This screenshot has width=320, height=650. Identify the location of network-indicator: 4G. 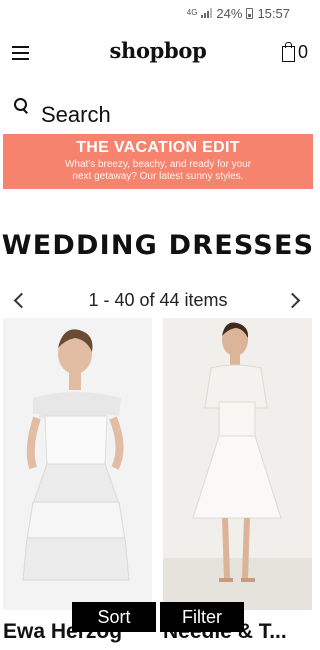
(192, 12).